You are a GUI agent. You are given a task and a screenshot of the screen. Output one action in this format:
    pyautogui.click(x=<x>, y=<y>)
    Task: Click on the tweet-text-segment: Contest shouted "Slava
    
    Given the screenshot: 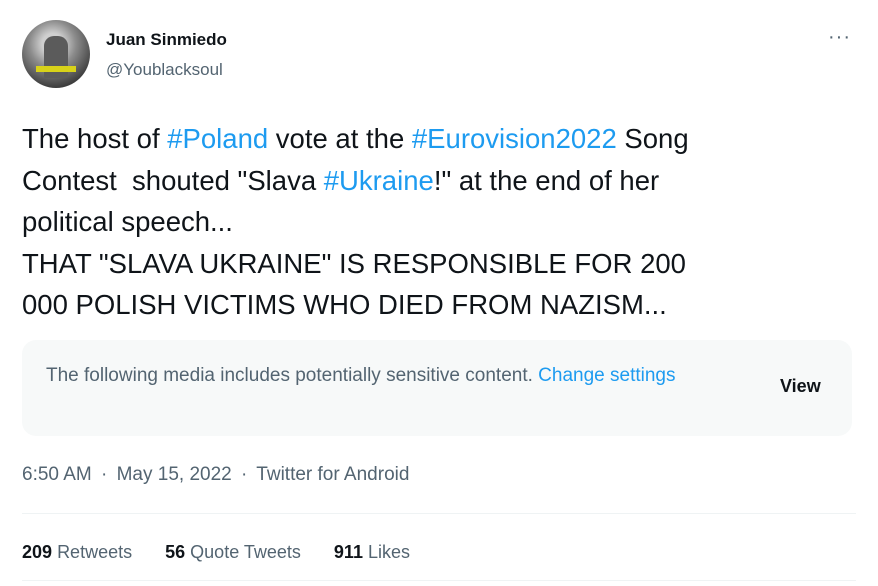 What is the action you would take?
    pyautogui.click(x=173, y=180)
    